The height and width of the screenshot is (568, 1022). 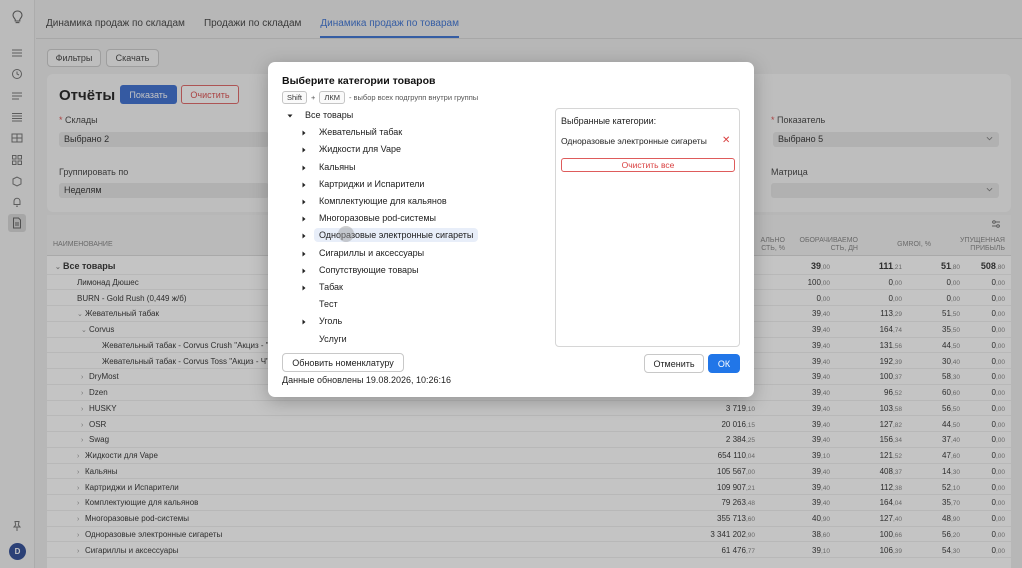 What do you see at coordinates (343, 362) in the screenshot?
I see `update-nomenclature-button: Обновить номенклатуру` at bounding box center [343, 362].